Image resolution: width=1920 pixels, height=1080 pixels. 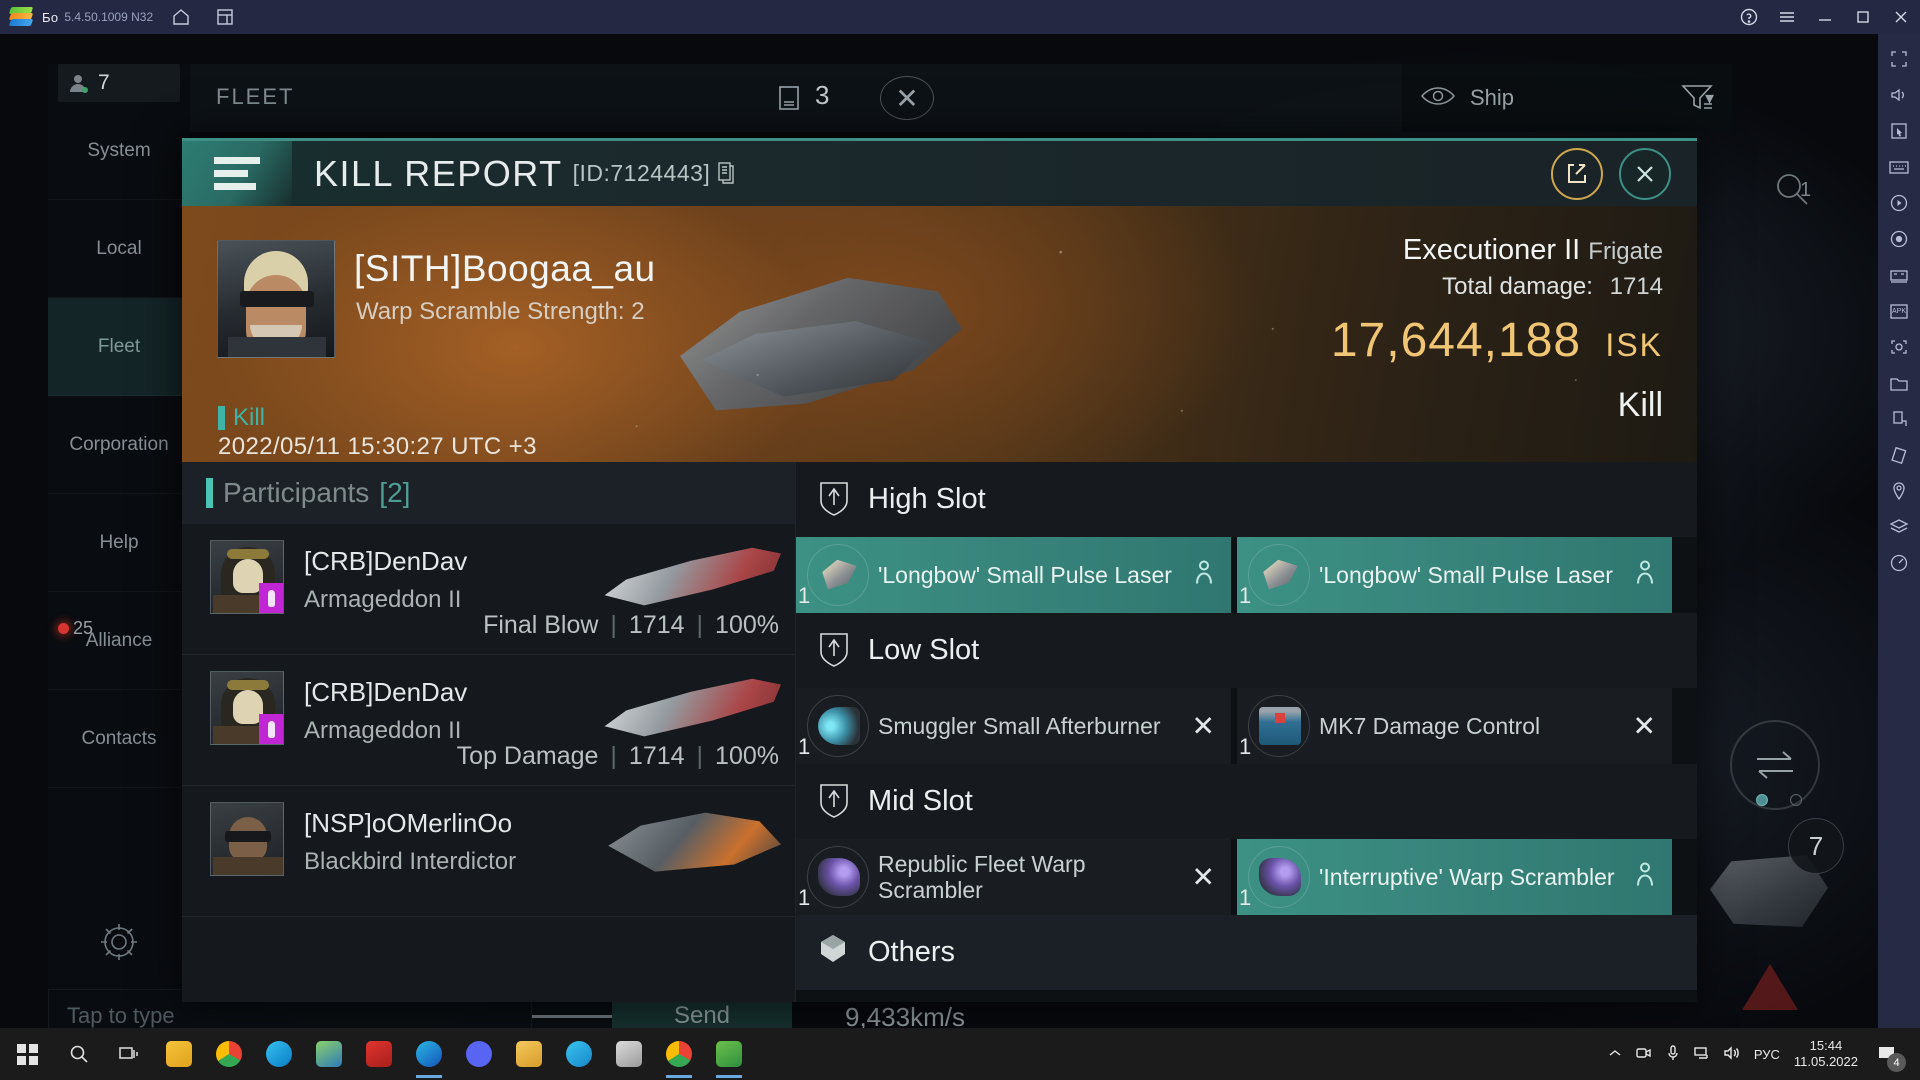 What do you see at coordinates (296, 492) in the screenshot?
I see `participants-title: Participants` at bounding box center [296, 492].